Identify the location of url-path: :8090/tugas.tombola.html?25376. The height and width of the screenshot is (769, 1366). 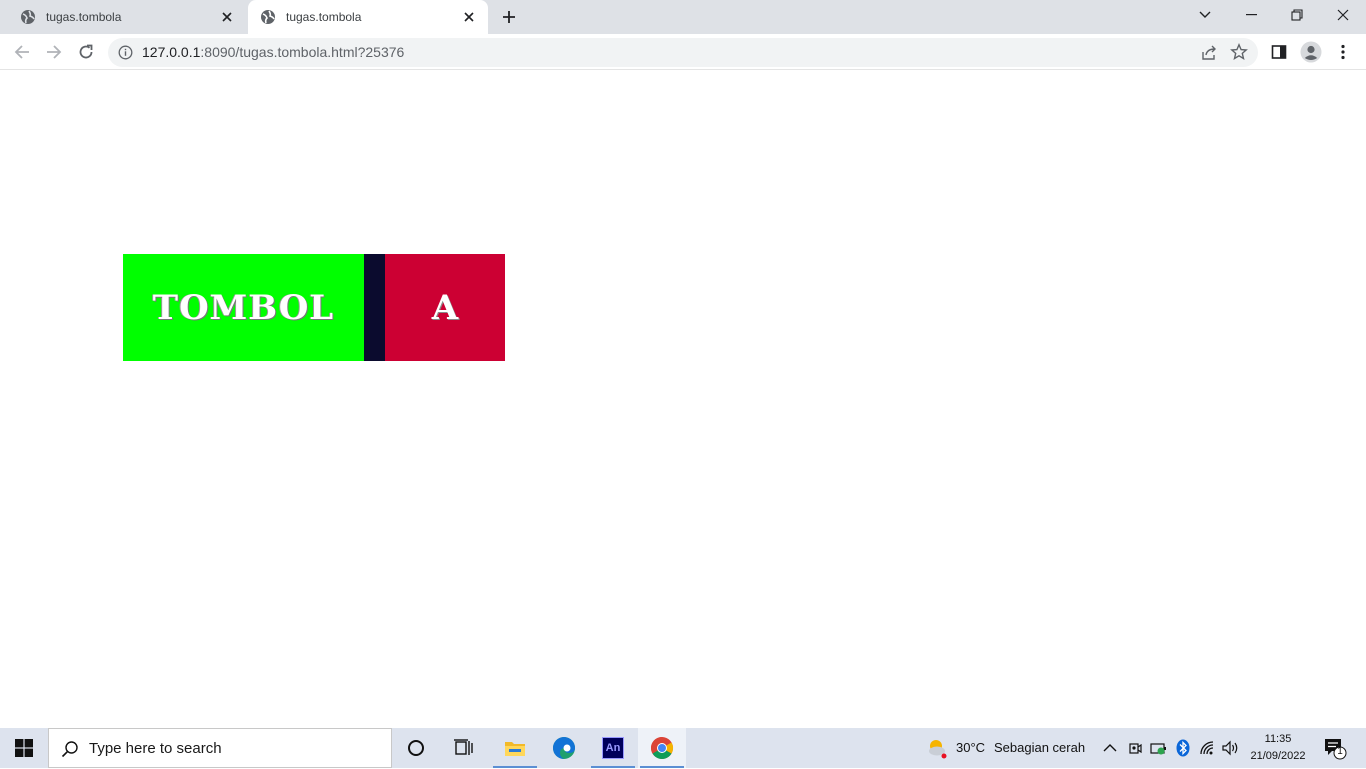
(302, 52).